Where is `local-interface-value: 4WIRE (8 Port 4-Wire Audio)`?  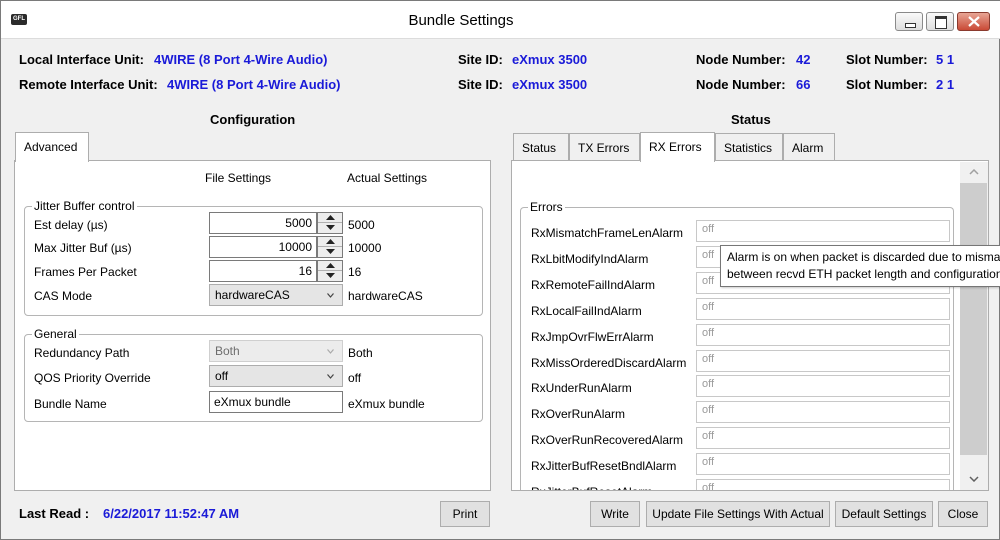
local-interface-value: 4WIRE (8 Port 4-Wire Audio) is located at coordinates (241, 59).